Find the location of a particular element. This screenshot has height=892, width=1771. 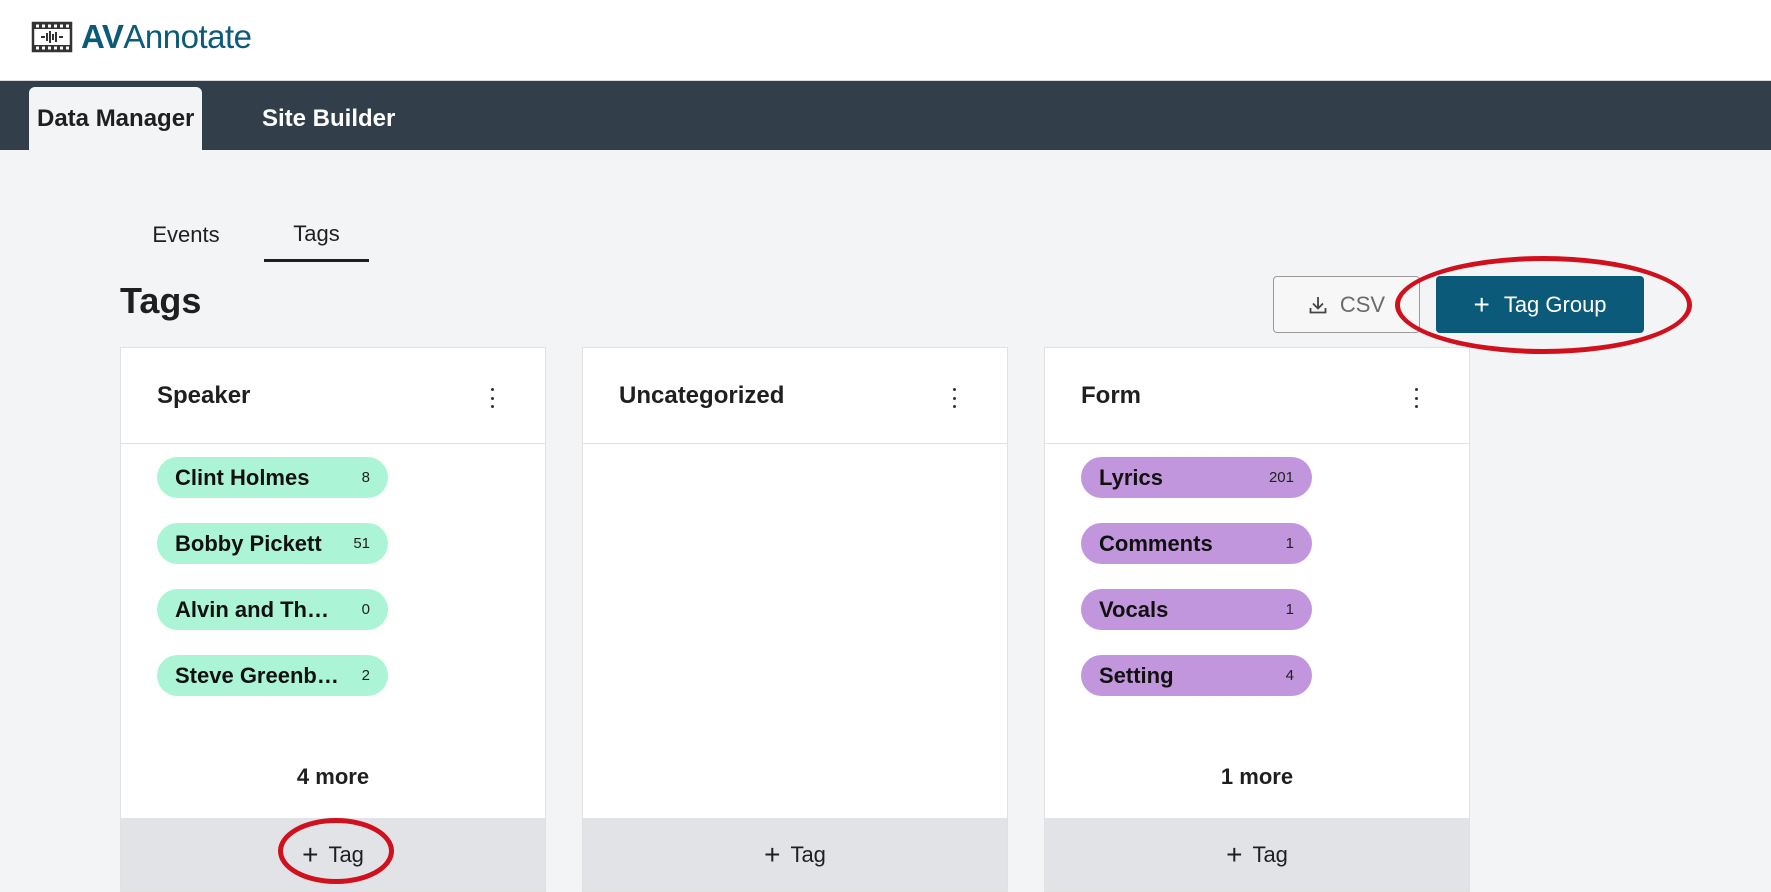

tag-chip: Alvin and Theodore 0 is located at coordinates (272, 609).